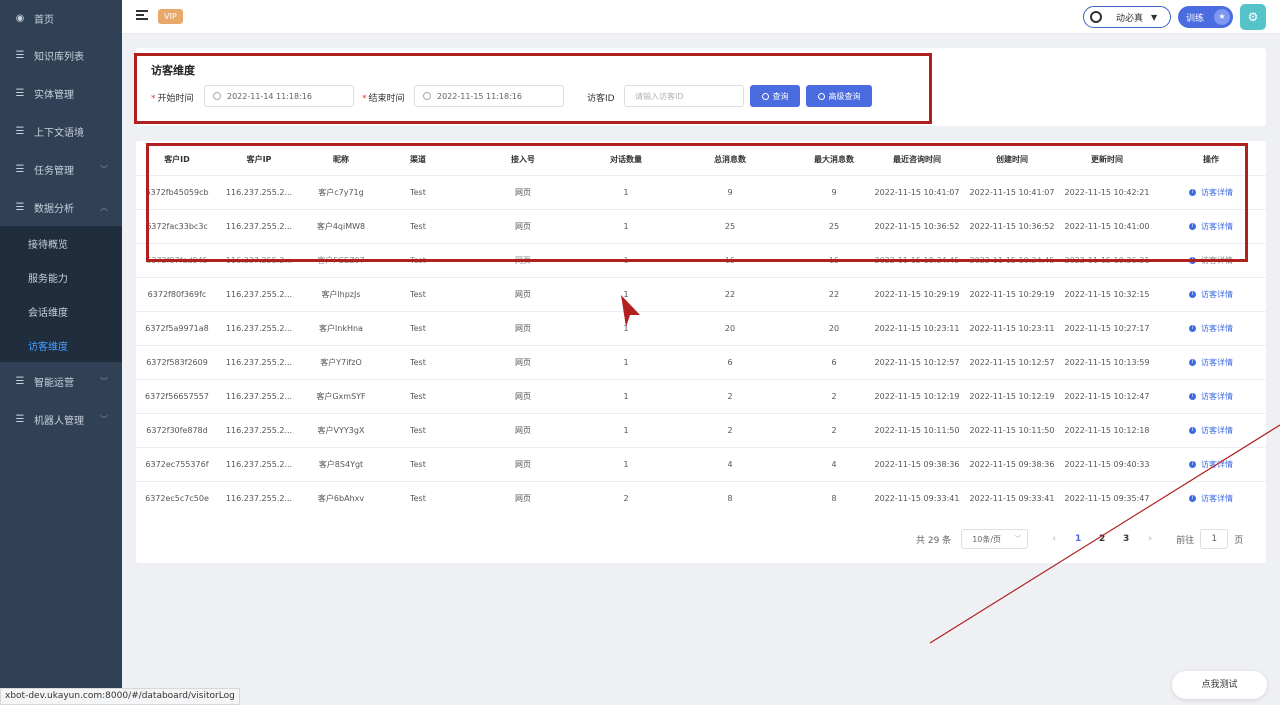 This screenshot has height=705, width=1280. Describe the element at coordinates (1126, 539) in the screenshot. I see `page-number: 3` at that location.